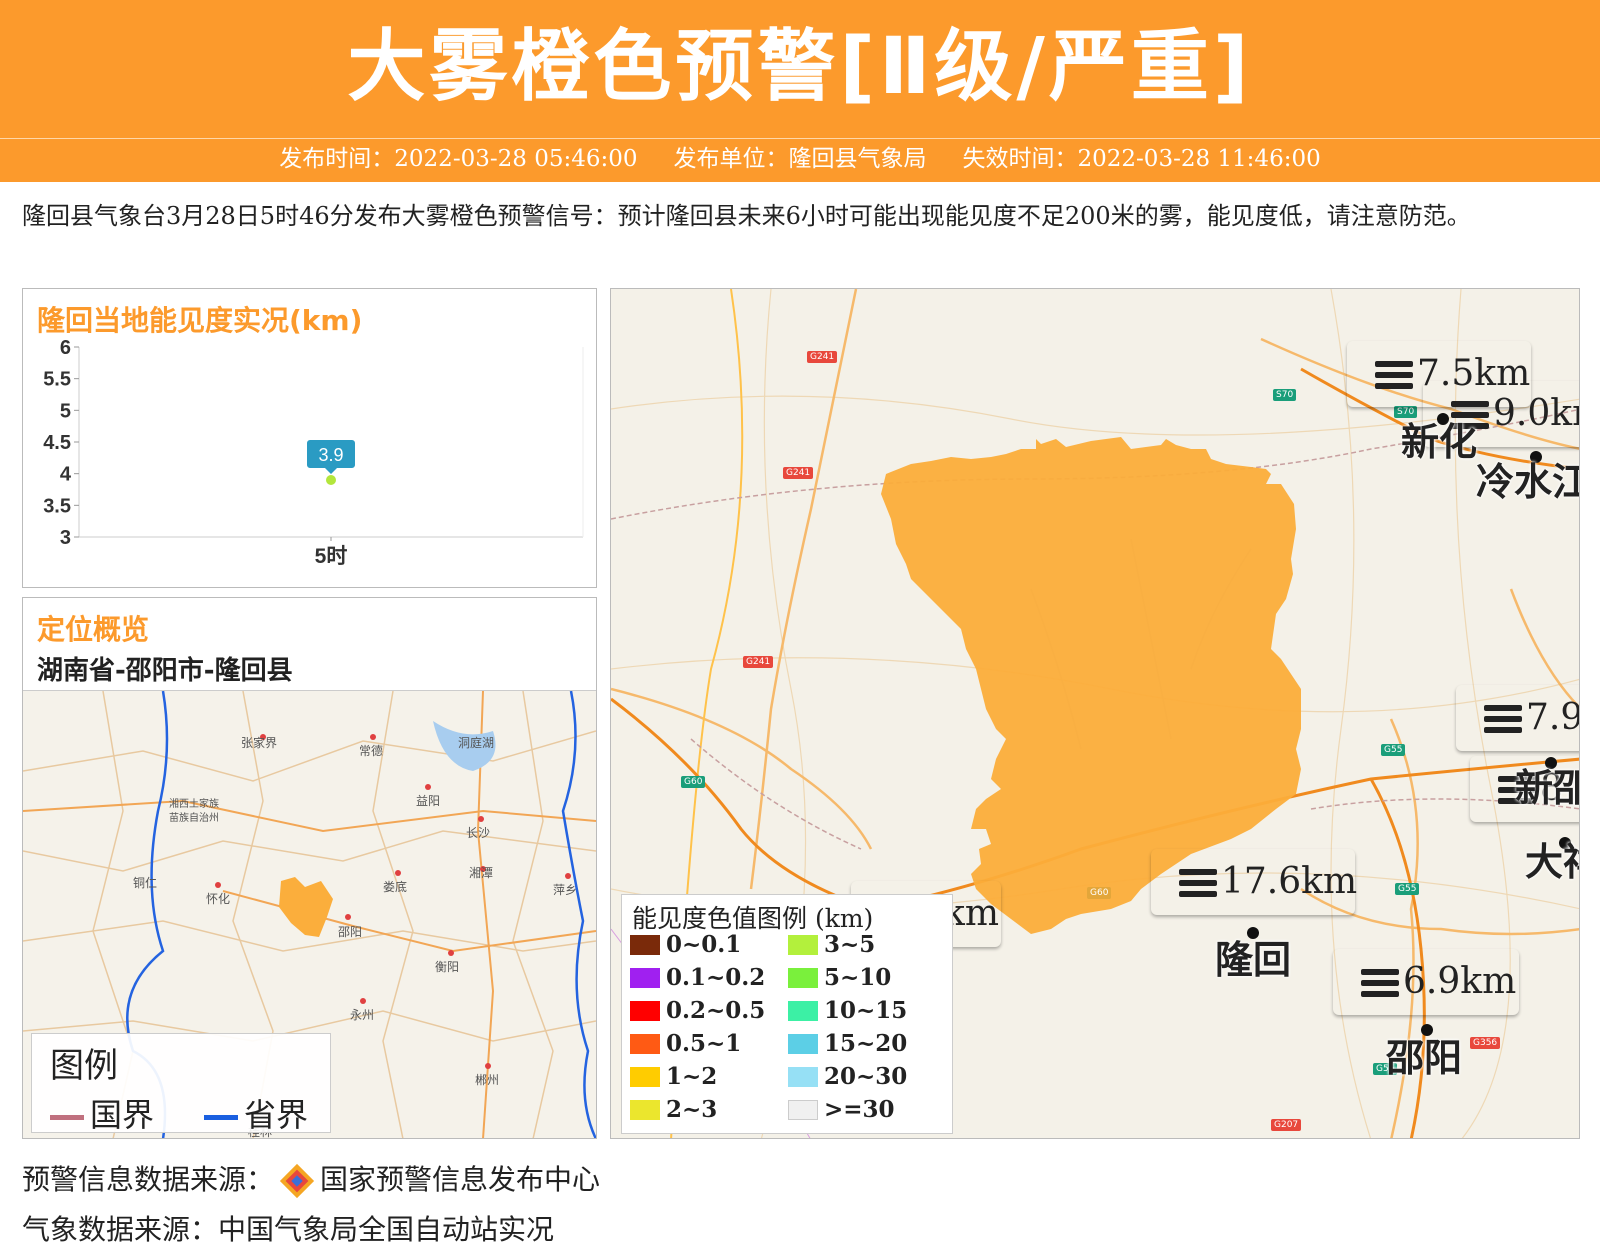  I want to click on province-border-label: 省界, so click(276, 1115).